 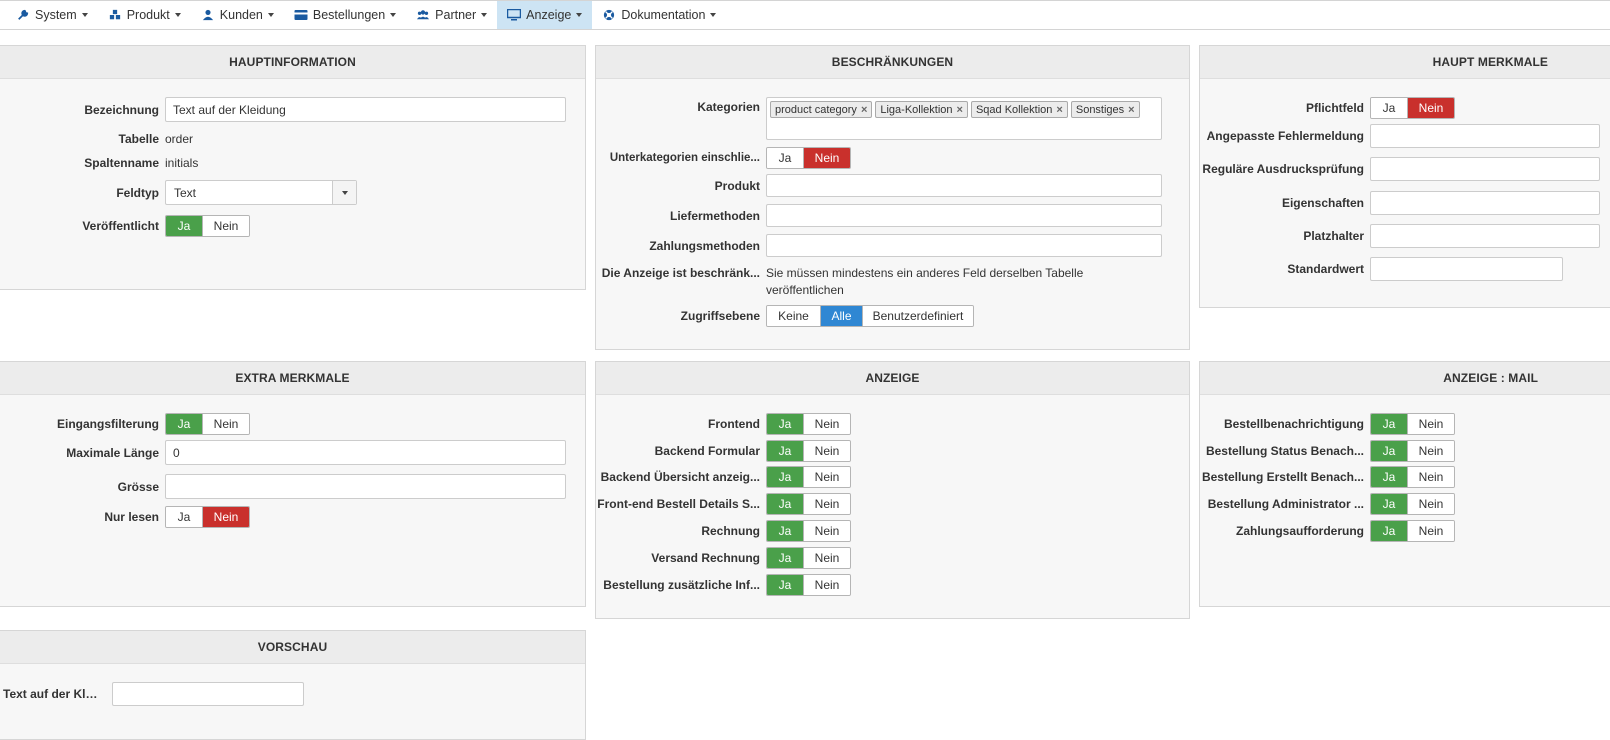 I want to click on erstellt-benachrichtigung-toggle: Ja Nein, so click(x=1412, y=477).